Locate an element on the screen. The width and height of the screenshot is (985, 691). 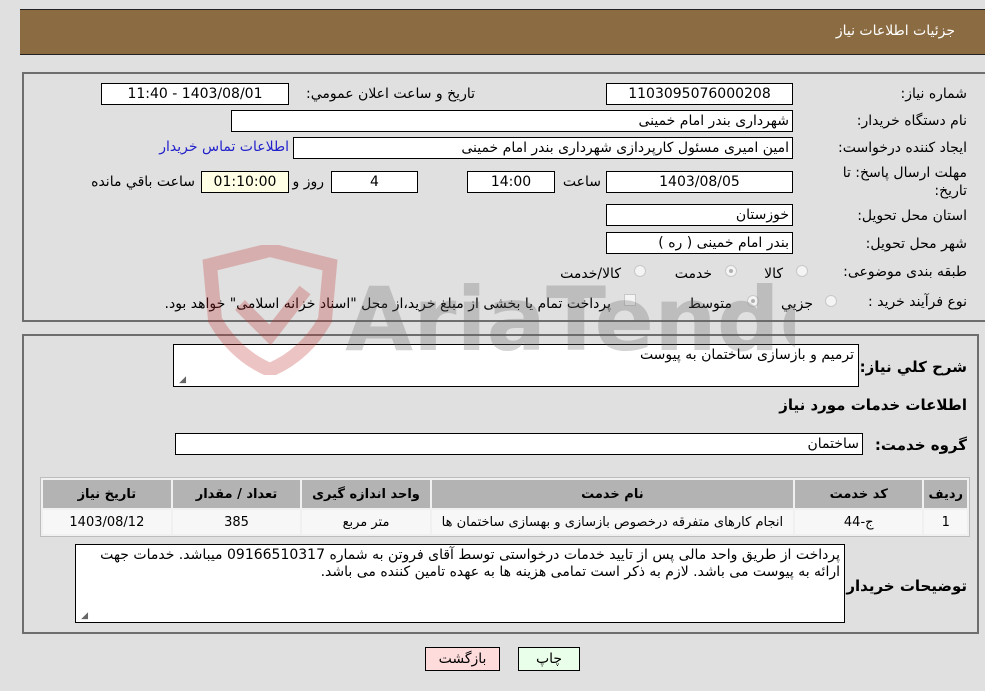
summary-label: شرح کلي نیاز: is located at coordinates (913, 367).